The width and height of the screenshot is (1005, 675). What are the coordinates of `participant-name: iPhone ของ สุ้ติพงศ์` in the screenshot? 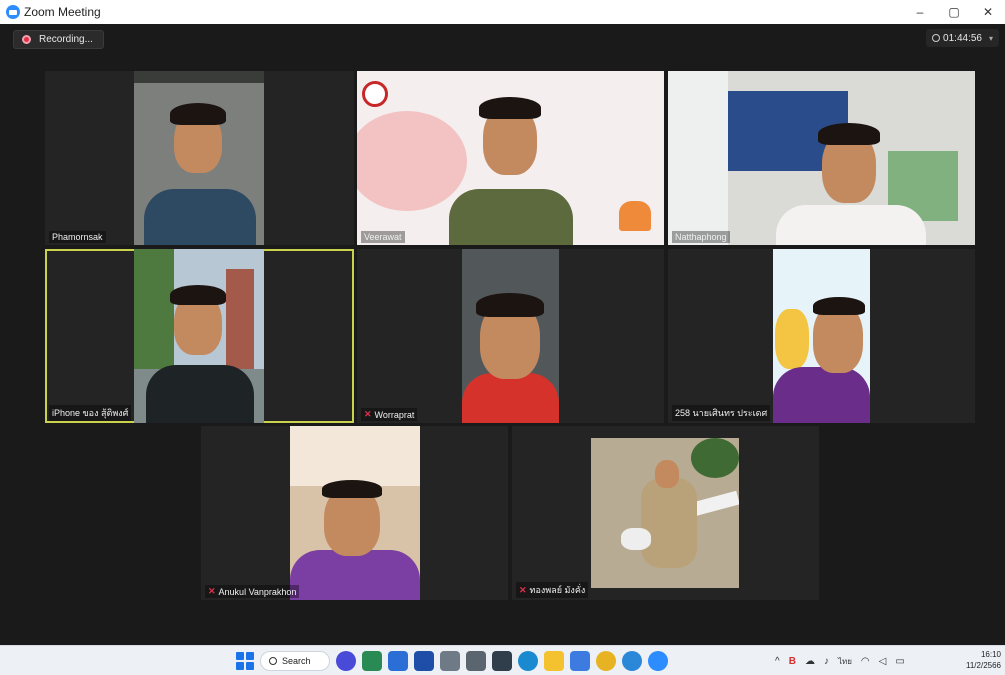 It's located at (90, 413).